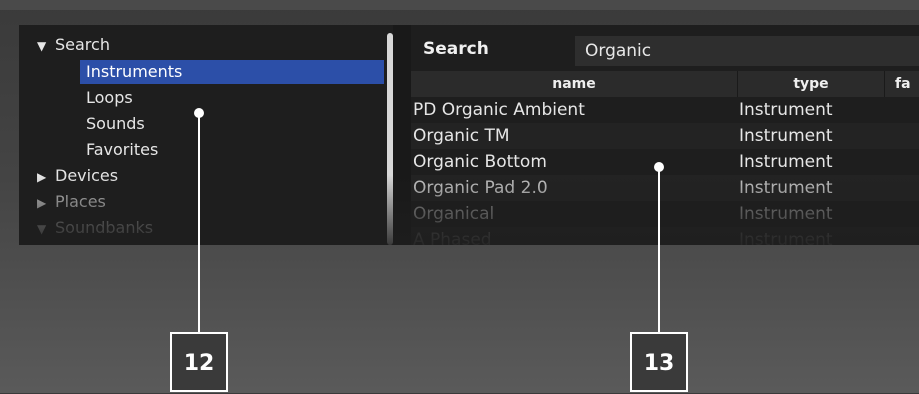 This screenshot has height=394, width=919. I want to click on tree-item-label: Search, so click(82, 44).